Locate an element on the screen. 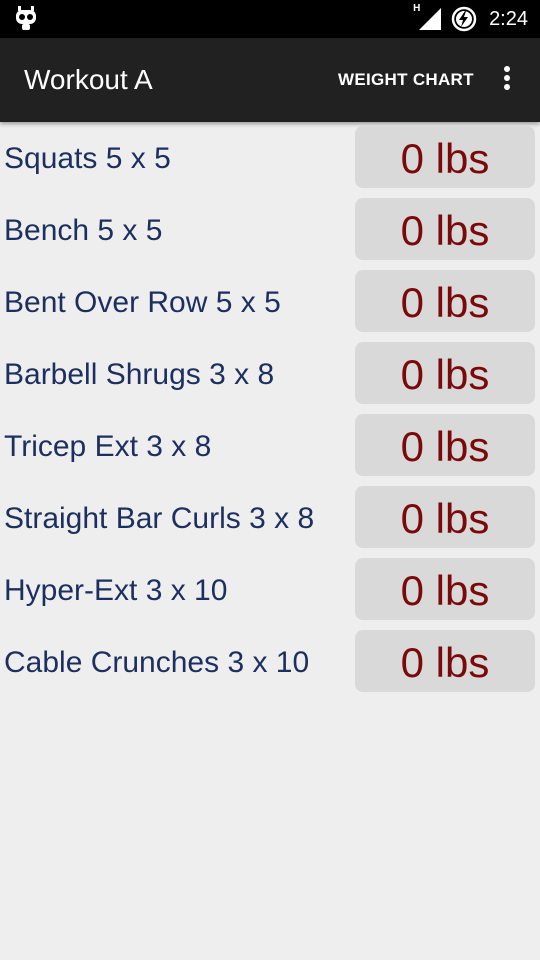  exercise-row: Straight Bar Curls 3 x 8 0 lbs is located at coordinates (270, 520).